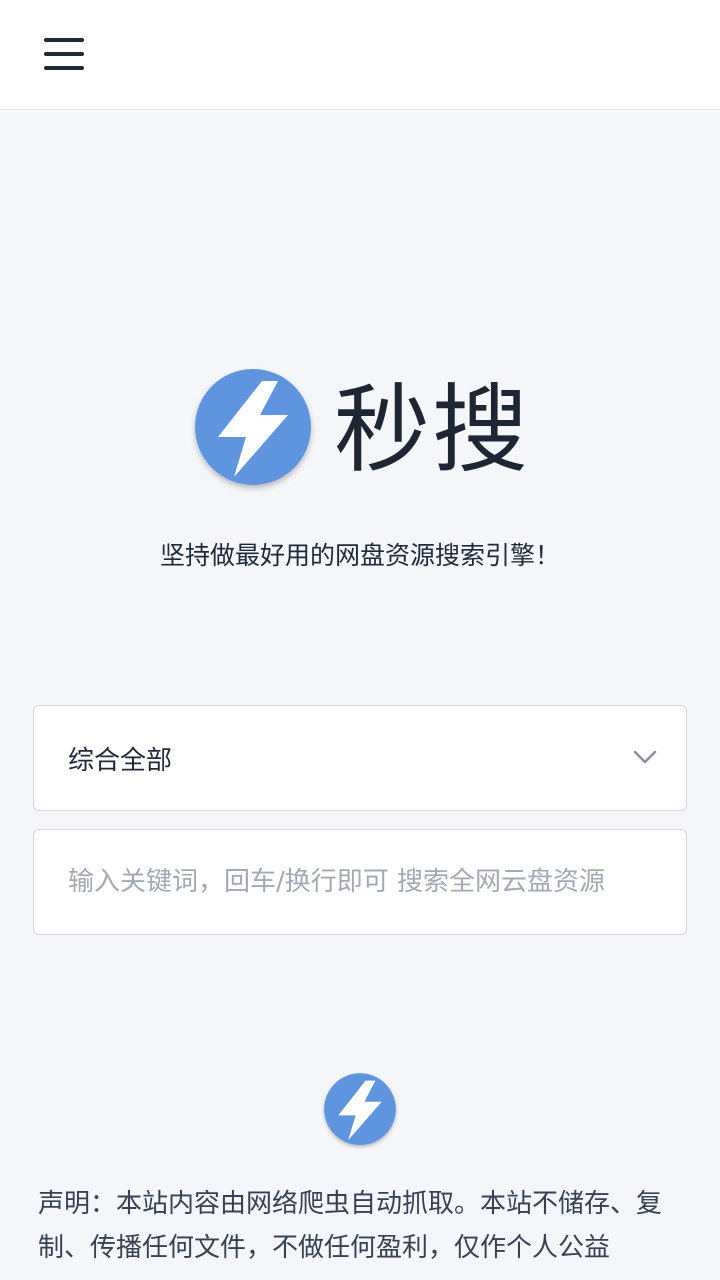  I want to click on hamburger-menu-icon, so click(64, 56).